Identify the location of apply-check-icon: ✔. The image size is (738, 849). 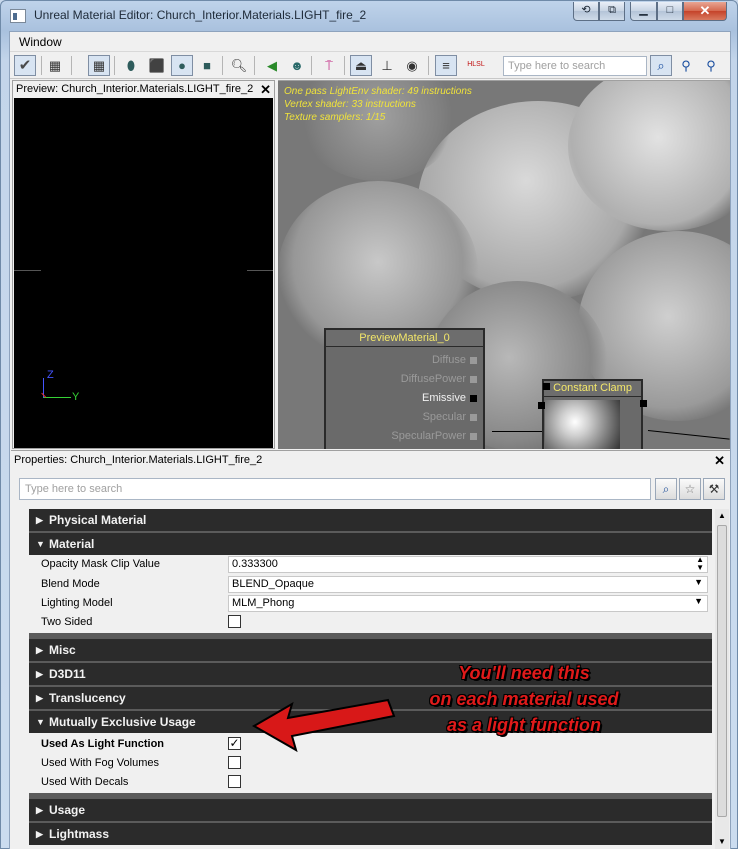
(25, 65).